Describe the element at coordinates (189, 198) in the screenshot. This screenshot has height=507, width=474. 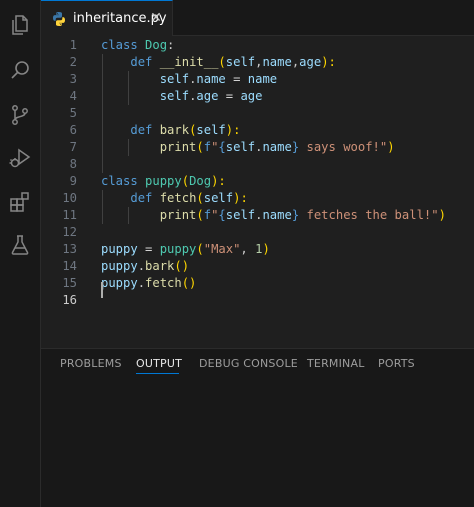
I see `code-line: def fetch(self):` at that location.